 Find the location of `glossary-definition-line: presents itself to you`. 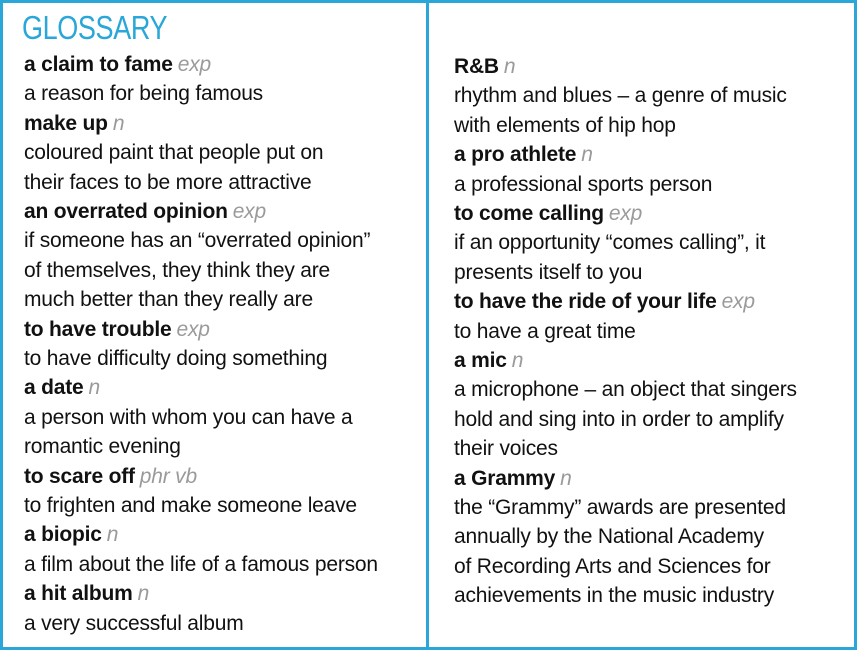

glossary-definition-line: presents itself to you is located at coordinates (548, 272).